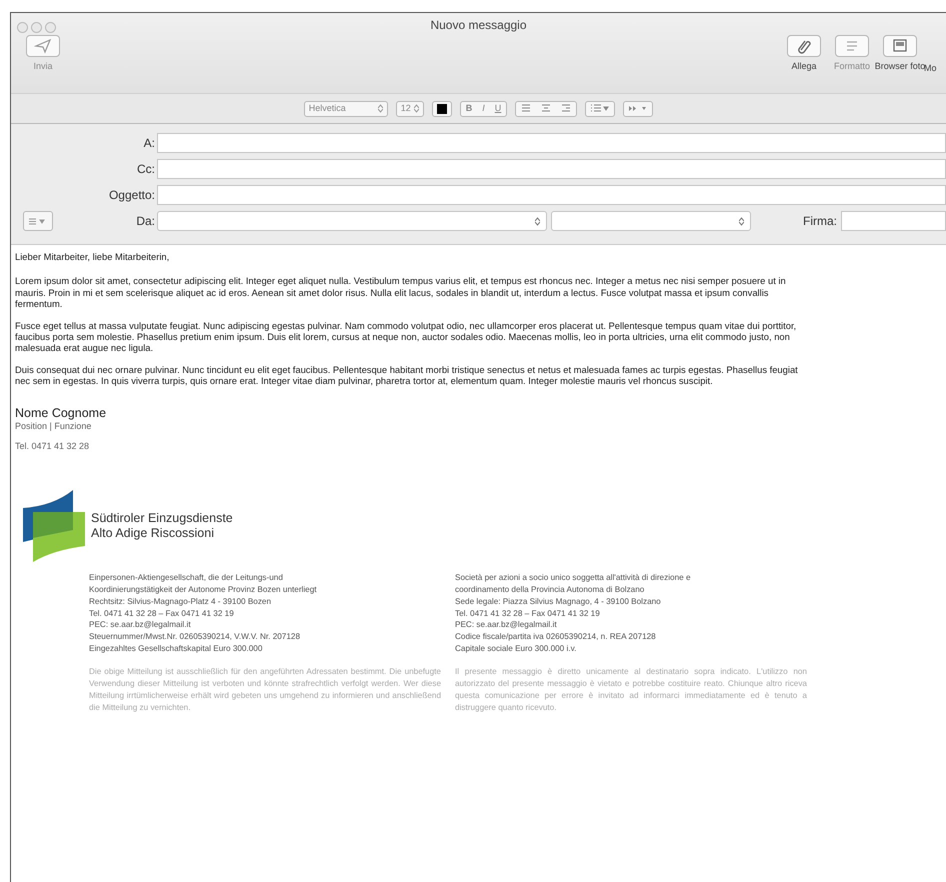 The image size is (946, 882). What do you see at coordinates (401, 292) in the screenshot?
I see `body-paragraph: Lorem ipsum dolor sit amet, consectetur adipiscing elit. Integer eget aliquet nulla. Vestibulum tempus varius elit, et tempus est rhoncus nec. Integer a metus nec nisi semper posuere ut in mauris. Proin in mi et sem scelerisque aliquet ac id eros. Aenean sit amet dolor risus. Nulla elit lacus, sodales in blandit ut, interdum a lectus. Fusce volutpat massa et ipsum convallis fermentum.` at bounding box center [401, 292].